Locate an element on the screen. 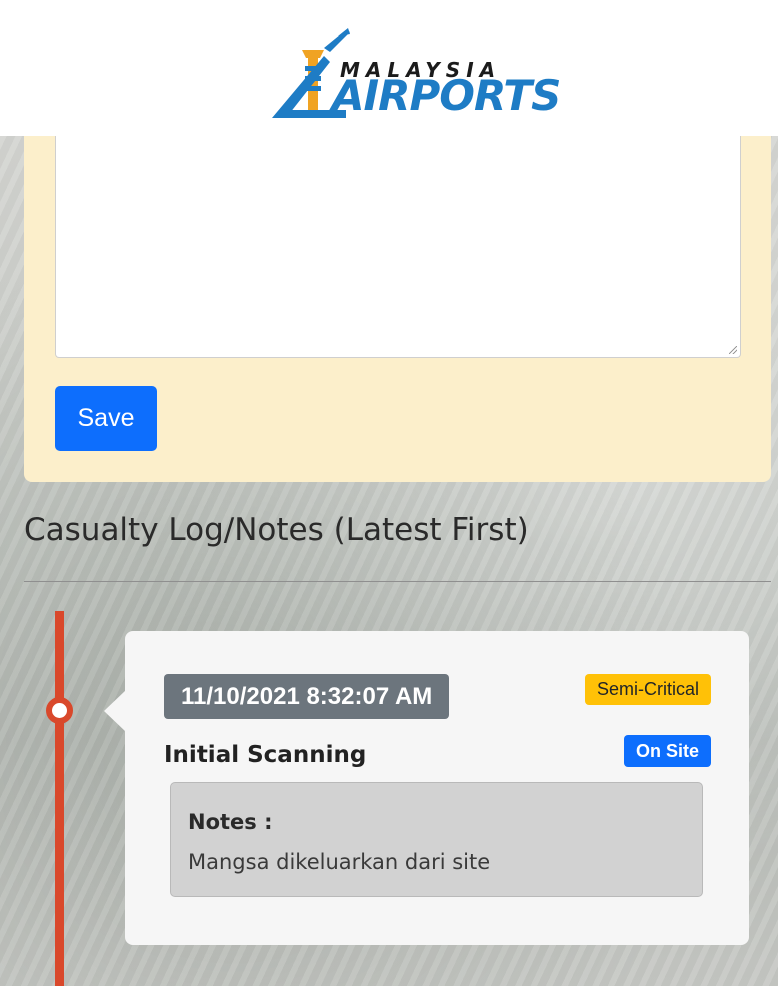 Image resolution: width=778 pixels, height=986 pixels. logo-text-airports: AIRPORTS is located at coordinates (446, 95).